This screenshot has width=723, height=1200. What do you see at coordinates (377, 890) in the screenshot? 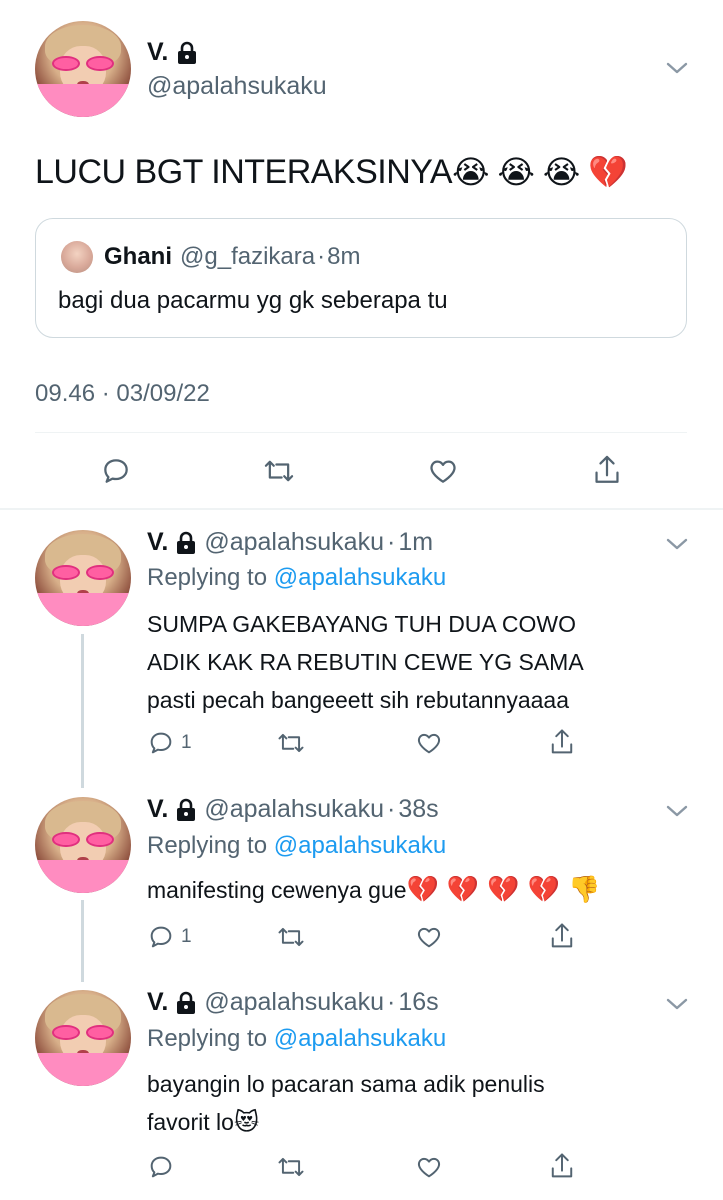
I see `reply-text: manifesting cewenya gue💔💔💔💔👎` at bounding box center [377, 890].